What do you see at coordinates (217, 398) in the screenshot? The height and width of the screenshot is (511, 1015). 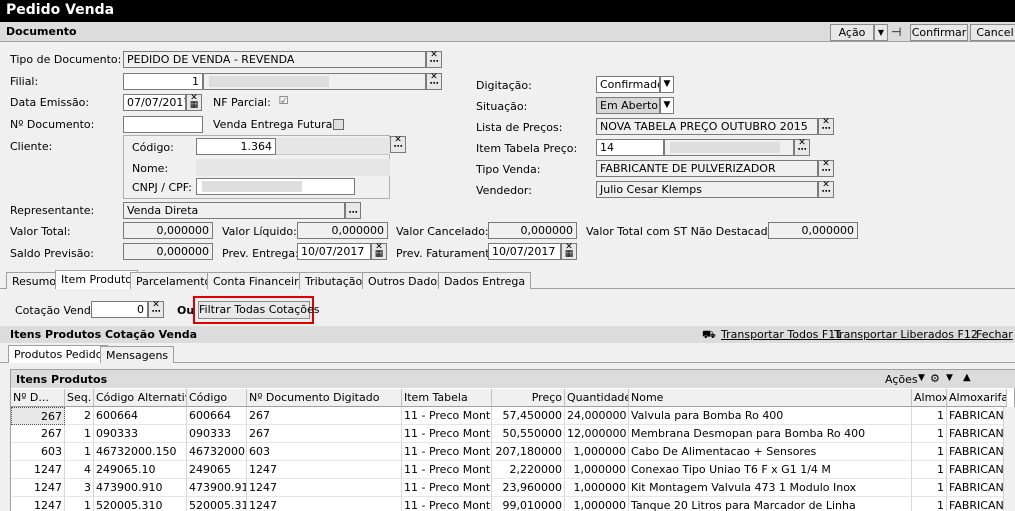 I see `column-header-codigo: Código` at bounding box center [217, 398].